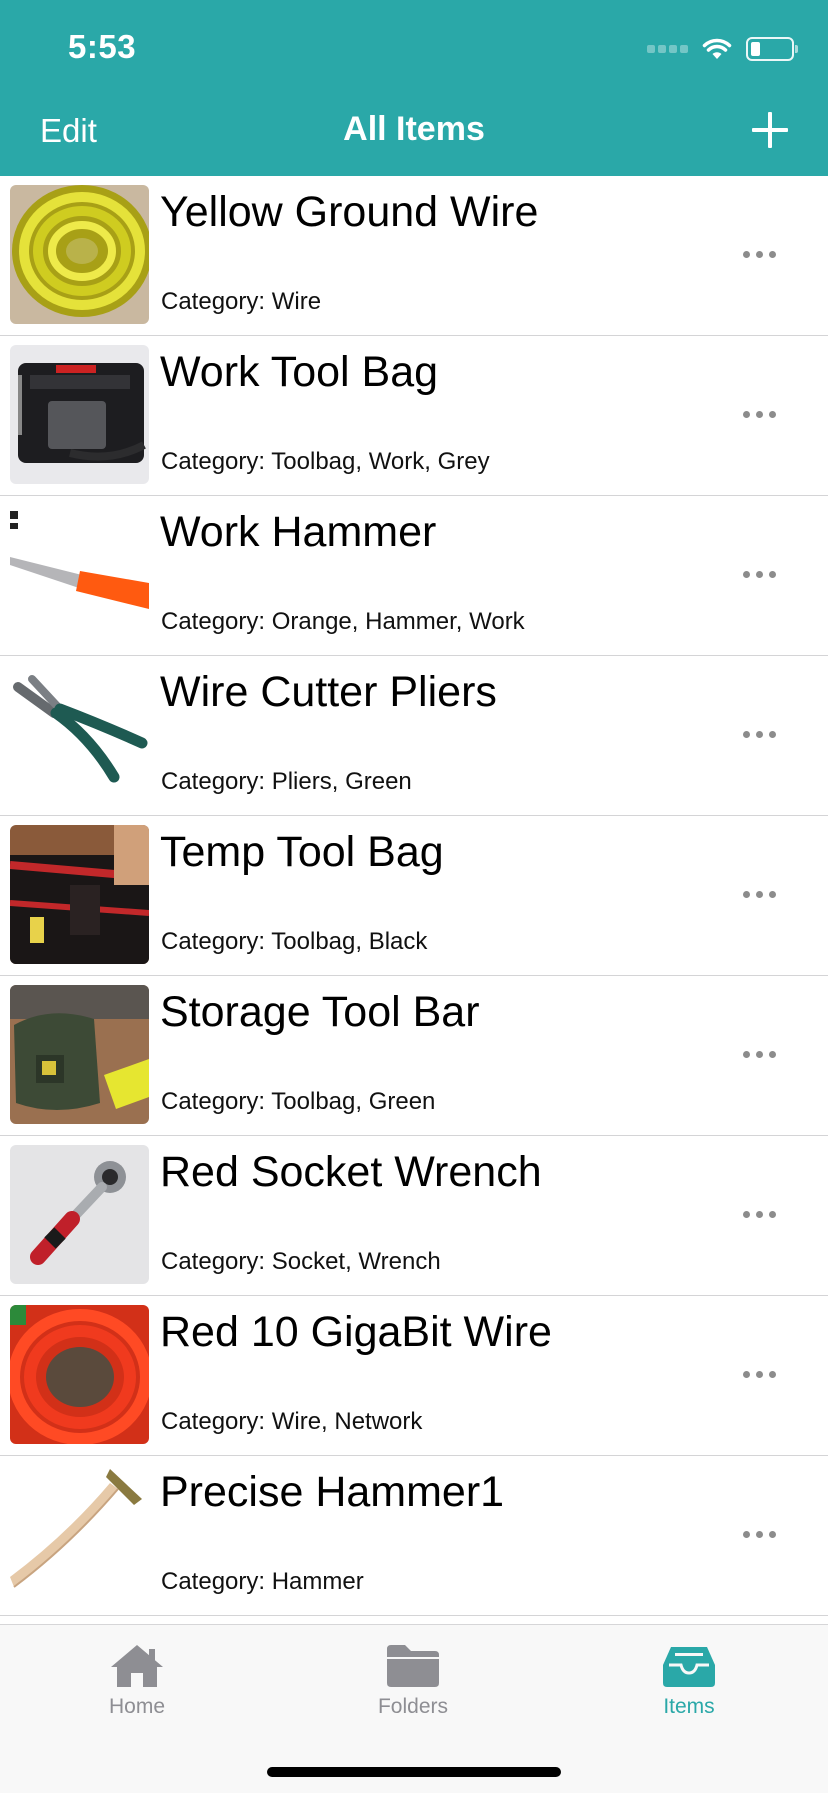  Describe the element at coordinates (414, 1772) in the screenshot. I see `home-indicator` at that location.